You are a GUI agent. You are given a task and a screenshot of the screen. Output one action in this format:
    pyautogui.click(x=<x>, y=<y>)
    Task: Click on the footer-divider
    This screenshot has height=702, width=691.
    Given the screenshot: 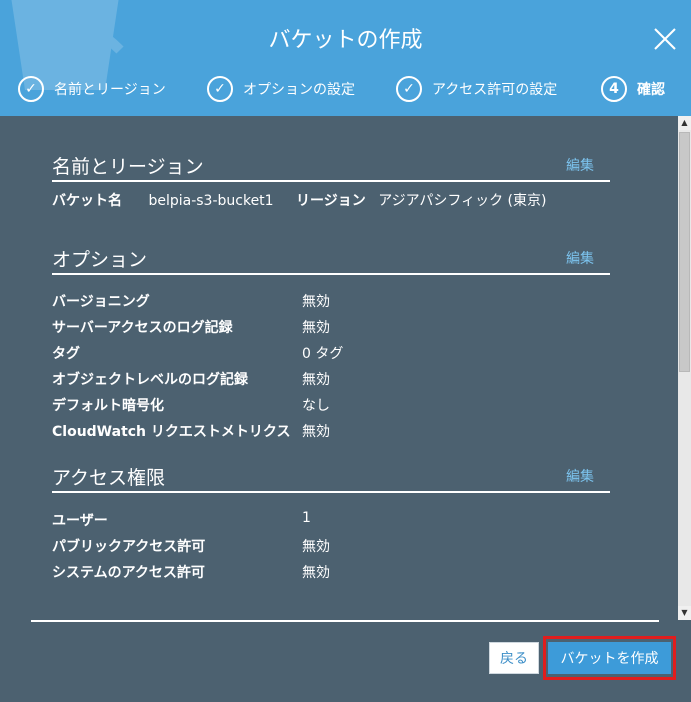 What is the action you would take?
    pyautogui.click(x=345, y=621)
    